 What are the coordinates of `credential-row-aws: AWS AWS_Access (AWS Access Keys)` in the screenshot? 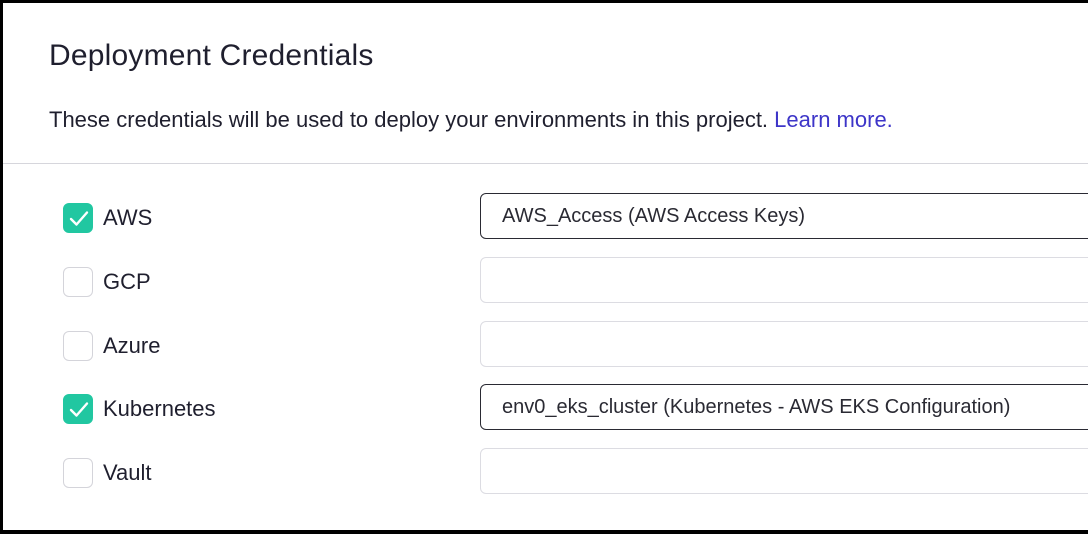 It's located at (545, 218).